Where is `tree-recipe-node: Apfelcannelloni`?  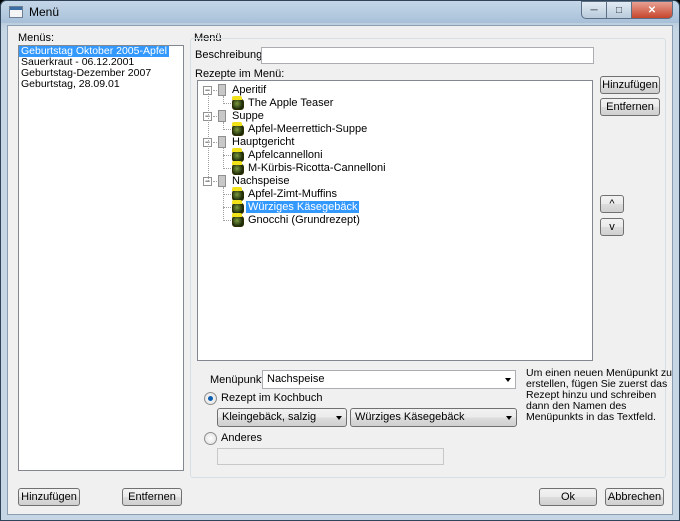 tree-recipe-node: Apfelcannelloni is located at coordinates (285, 155).